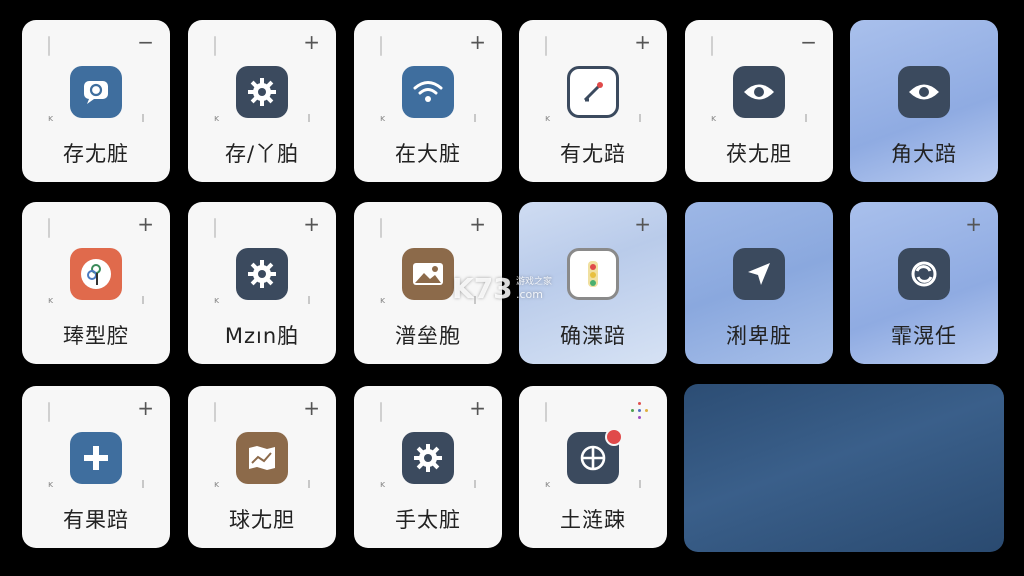 The image size is (1024, 576). Describe the element at coordinates (96, 101) in the screenshot. I see `quick-tile: ĸ − 存尢脏` at that location.